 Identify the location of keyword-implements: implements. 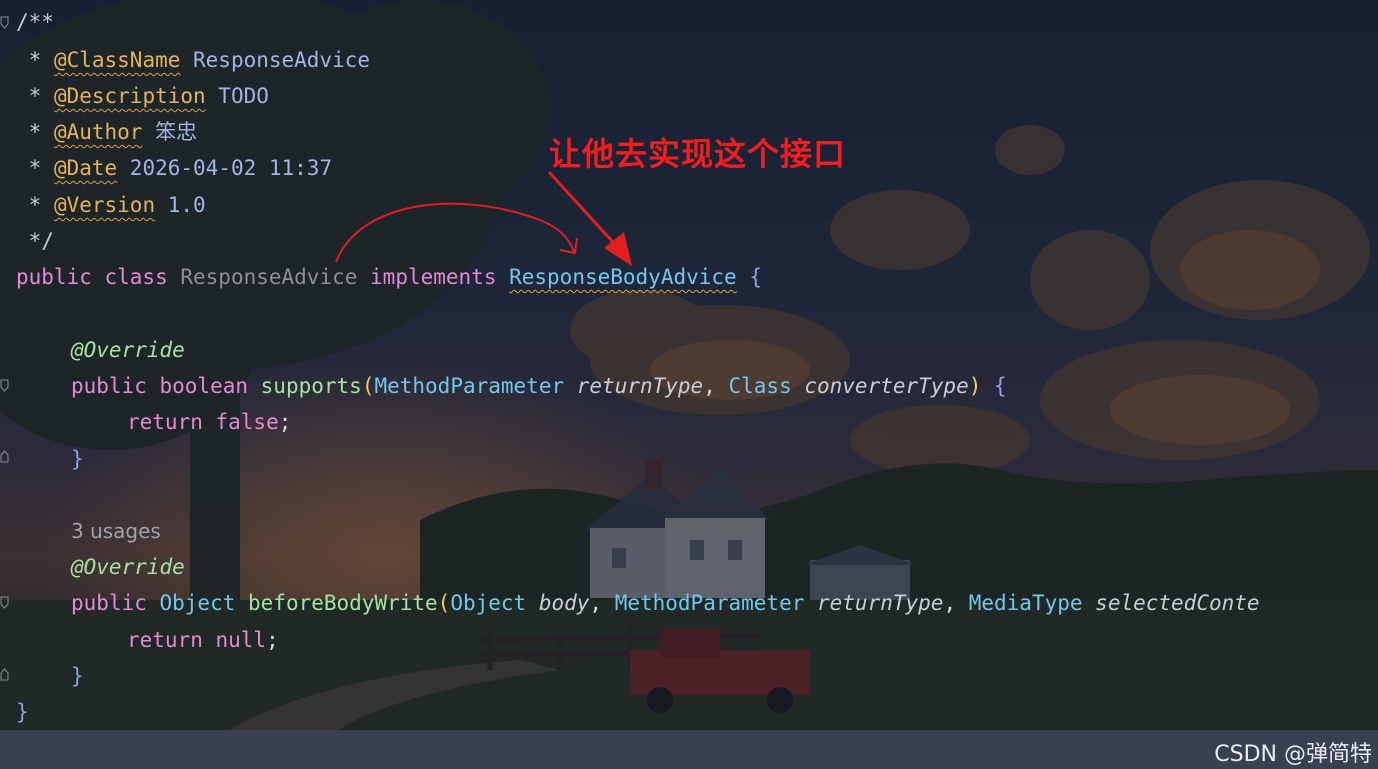
(433, 277).